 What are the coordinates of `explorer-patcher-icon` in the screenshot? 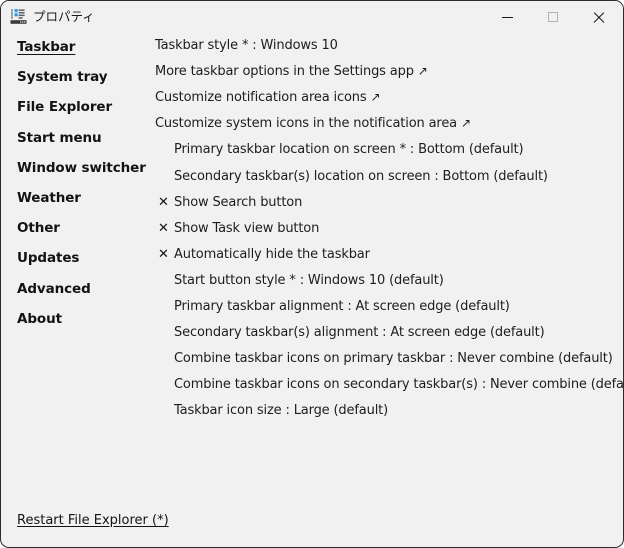 It's located at (18, 16).